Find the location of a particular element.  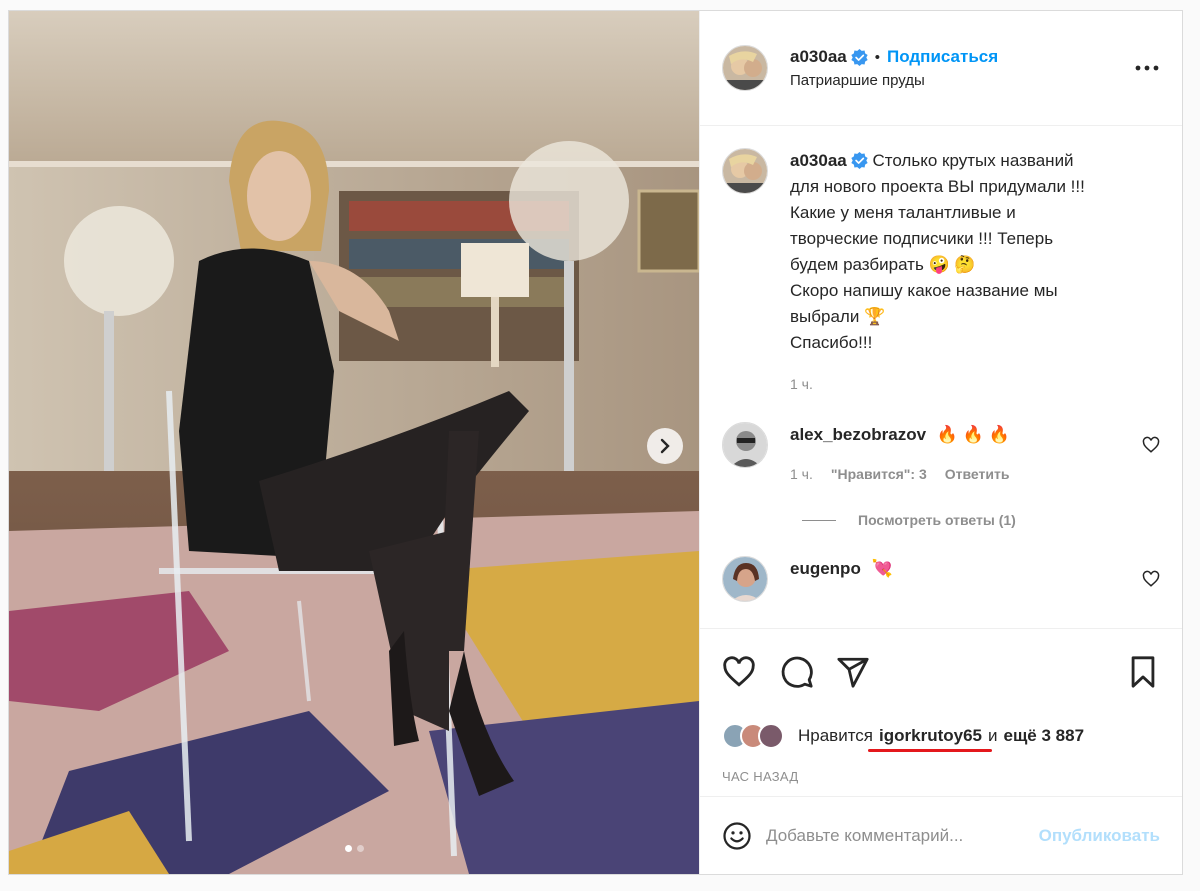

comment-text: eugenpo 💘 is located at coordinates (975, 569).